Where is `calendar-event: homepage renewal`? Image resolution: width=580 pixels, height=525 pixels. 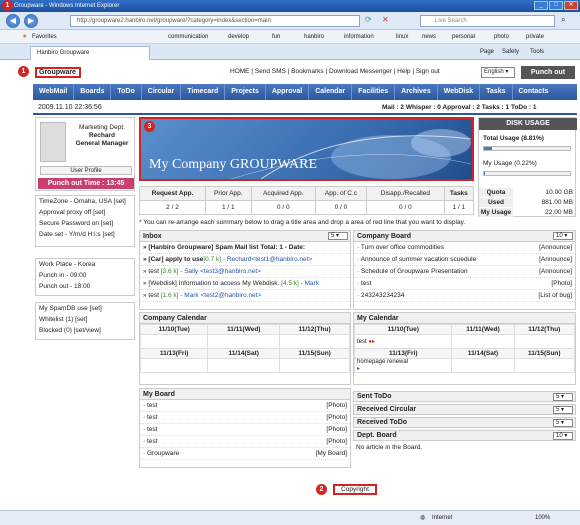 calendar-event: homepage renewal is located at coordinates (382, 362).